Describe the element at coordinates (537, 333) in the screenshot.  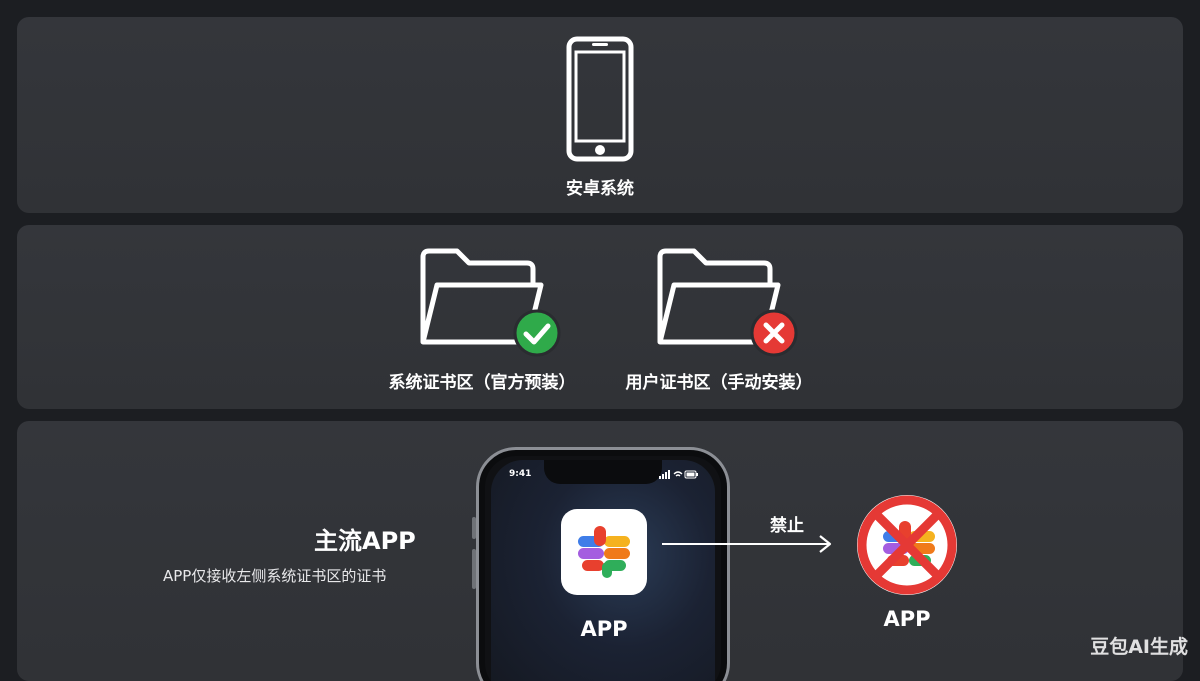
I see `check-icon` at that location.